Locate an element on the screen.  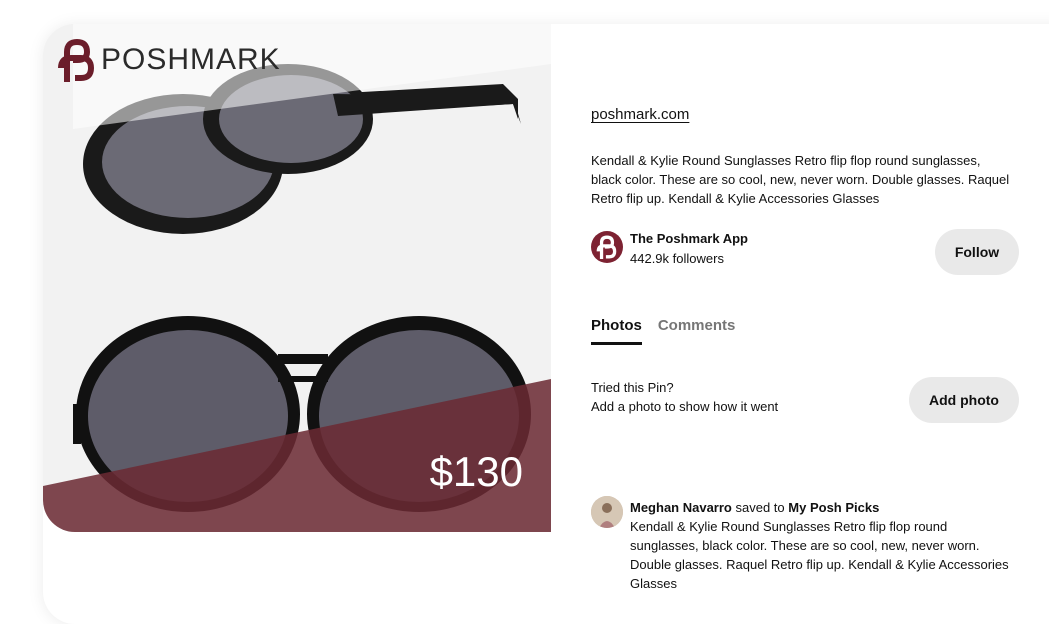
poshmark-logo: POSHMARK is located at coordinates (169, 60).